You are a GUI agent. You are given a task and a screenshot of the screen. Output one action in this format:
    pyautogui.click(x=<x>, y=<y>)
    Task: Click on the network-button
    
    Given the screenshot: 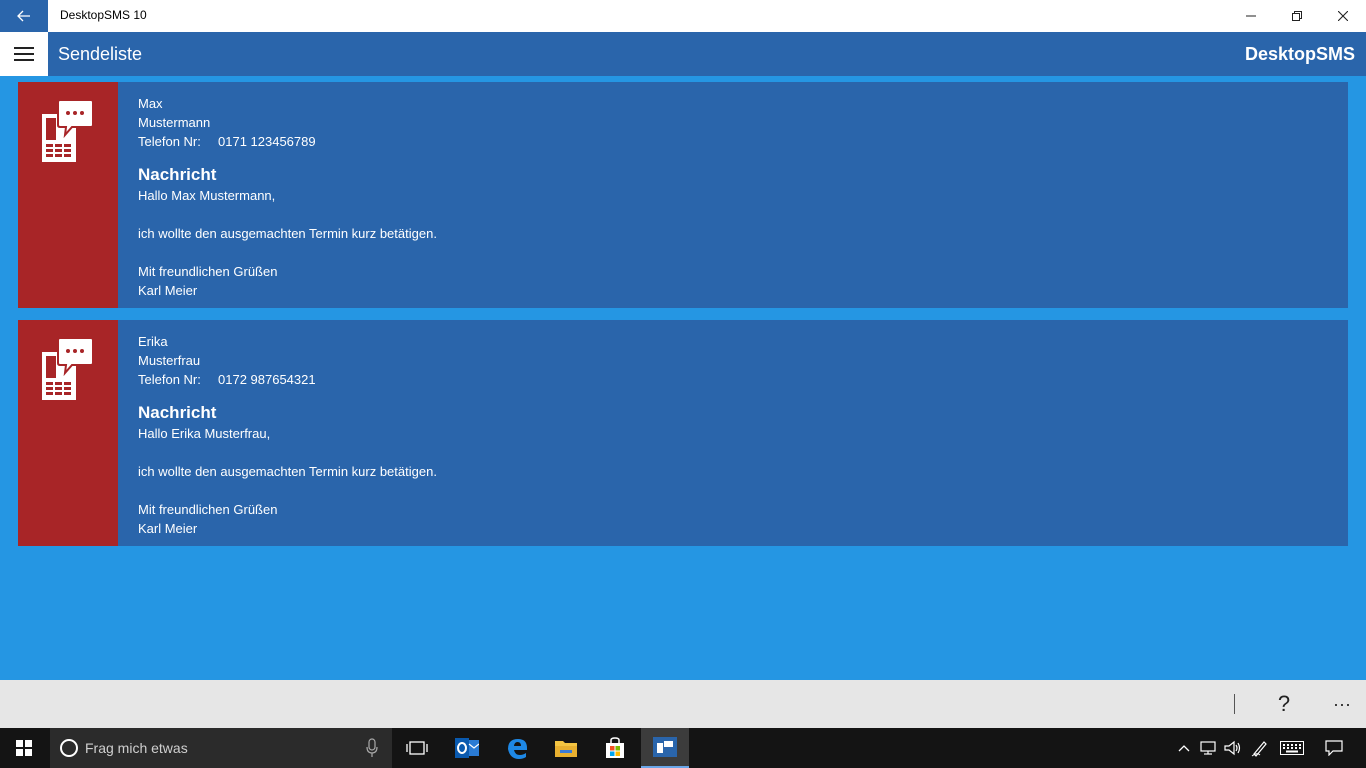 What is the action you would take?
    pyautogui.click(x=1209, y=748)
    